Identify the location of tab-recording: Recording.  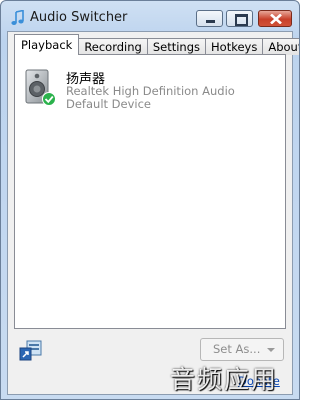
(113, 46).